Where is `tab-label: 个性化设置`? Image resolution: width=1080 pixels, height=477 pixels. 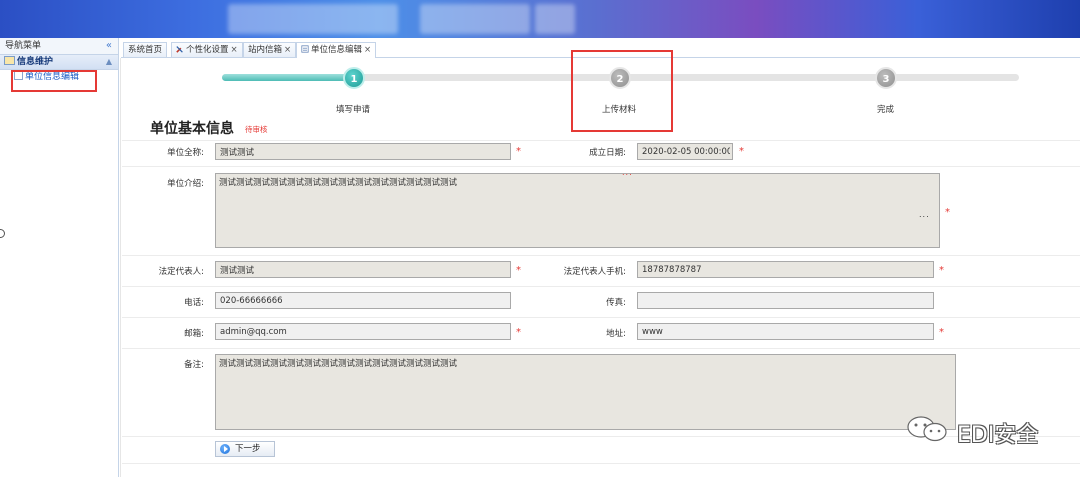
tab-label: 个性化设置 is located at coordinates (207, 50).